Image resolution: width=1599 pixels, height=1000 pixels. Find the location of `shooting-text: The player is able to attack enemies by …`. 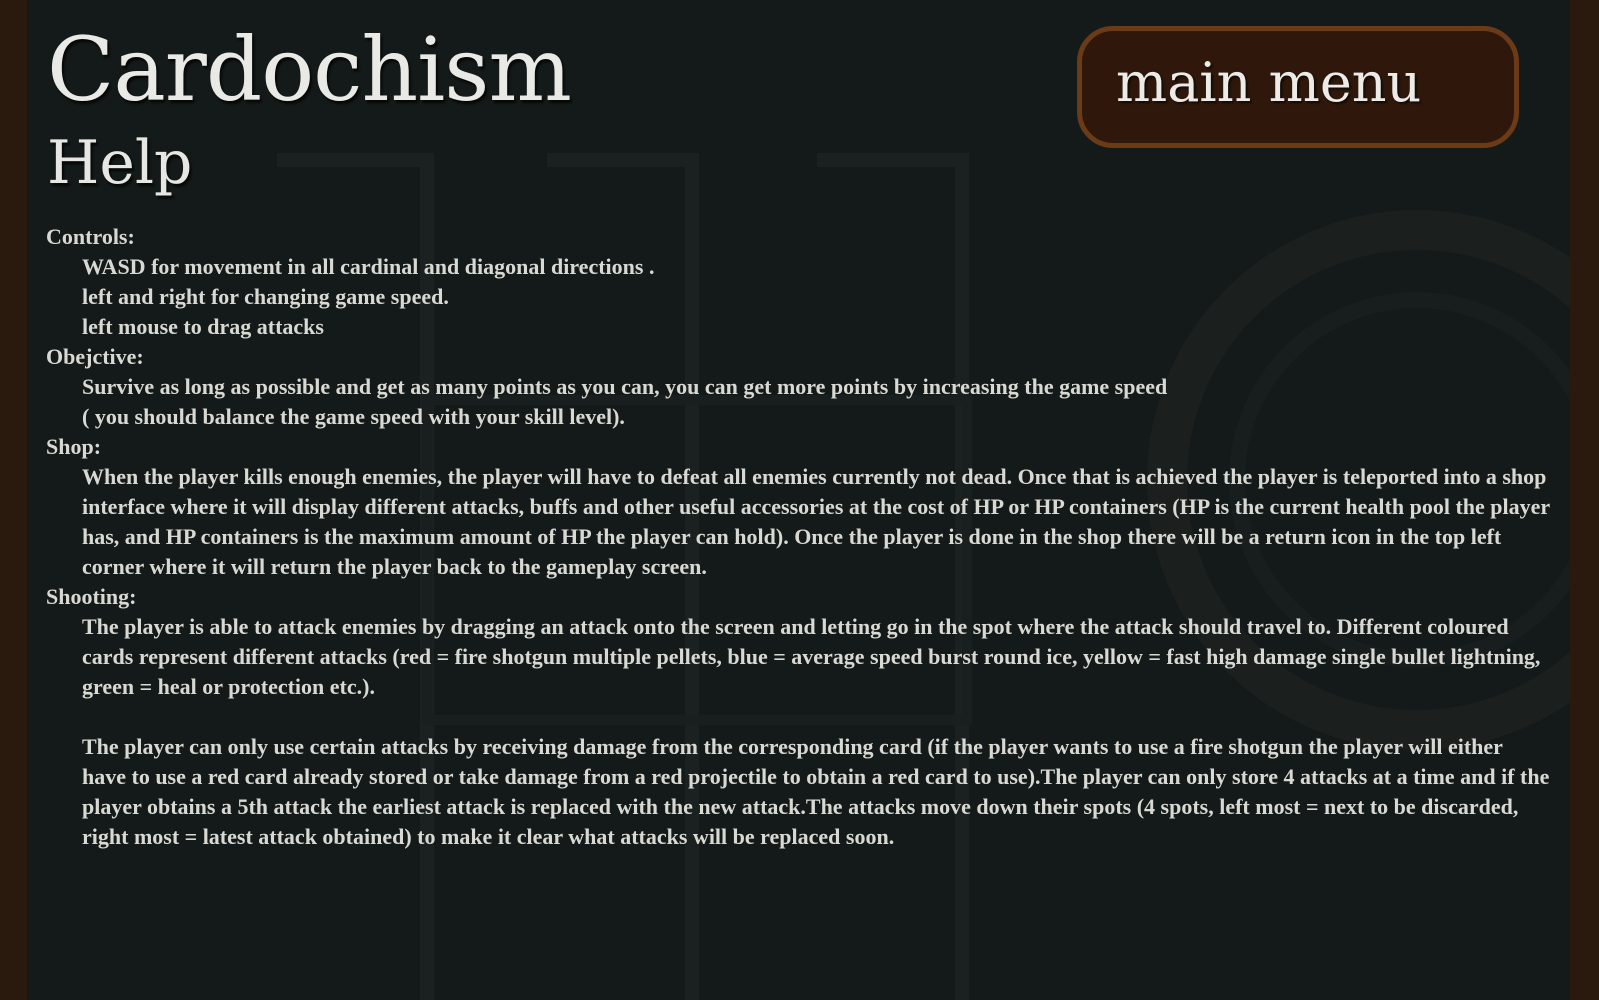

shooting-text: The player is able to attack enemies by … is located at coordinates (811, 656).